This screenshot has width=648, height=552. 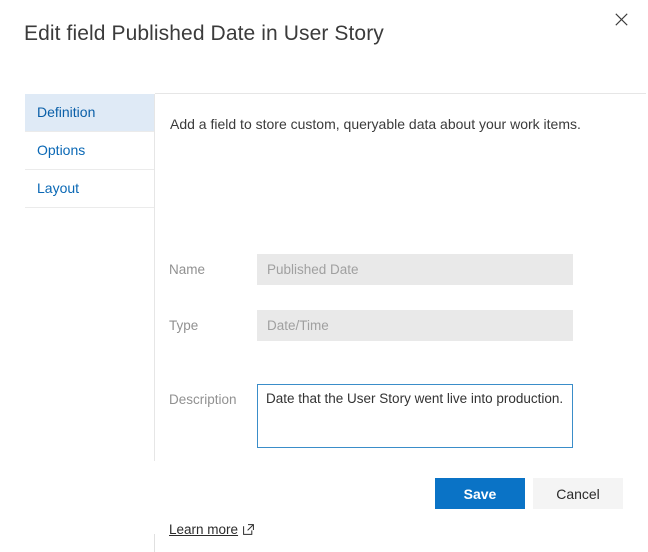 What do you see at coordinates (248, 529) in the screenshot?
I see `external-link-icon` at bounding box center [248, 529].